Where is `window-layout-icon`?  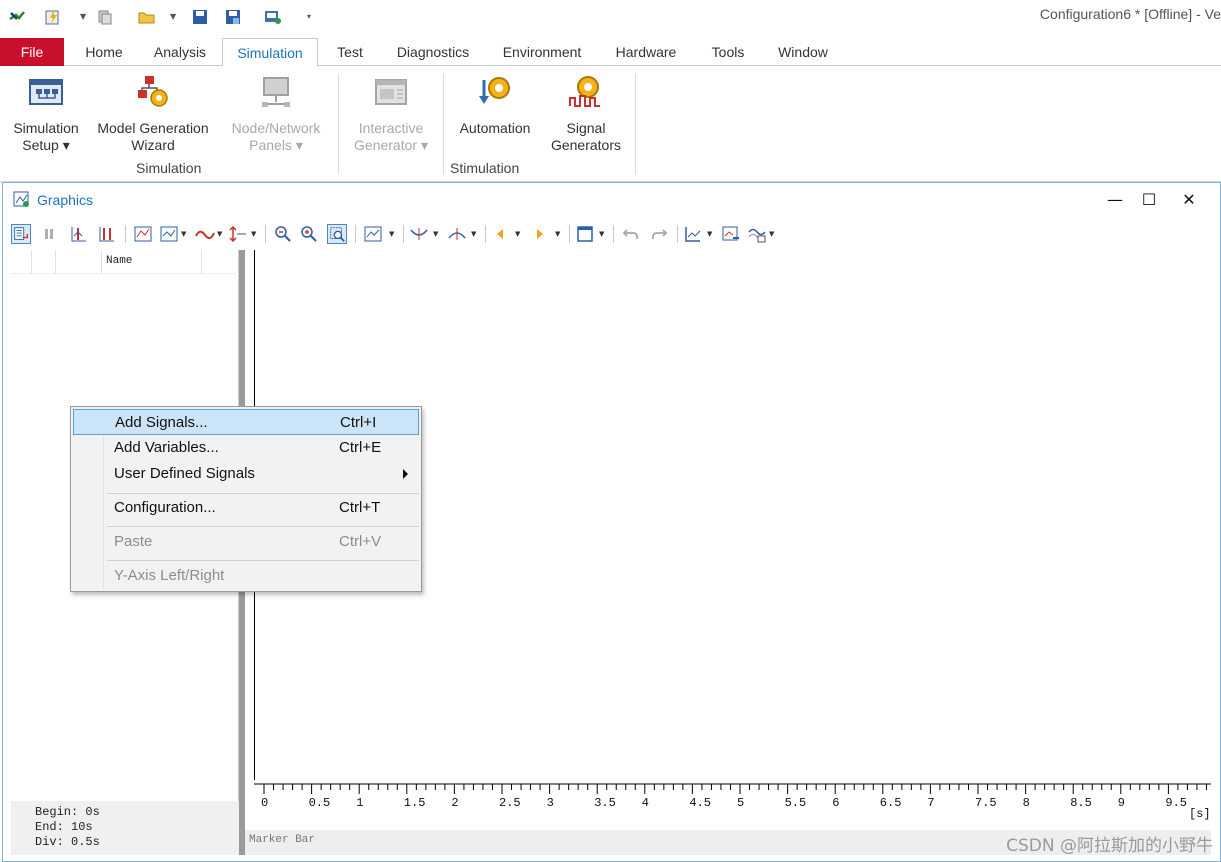
window-layout-icon is located at coordinates (585, 234).